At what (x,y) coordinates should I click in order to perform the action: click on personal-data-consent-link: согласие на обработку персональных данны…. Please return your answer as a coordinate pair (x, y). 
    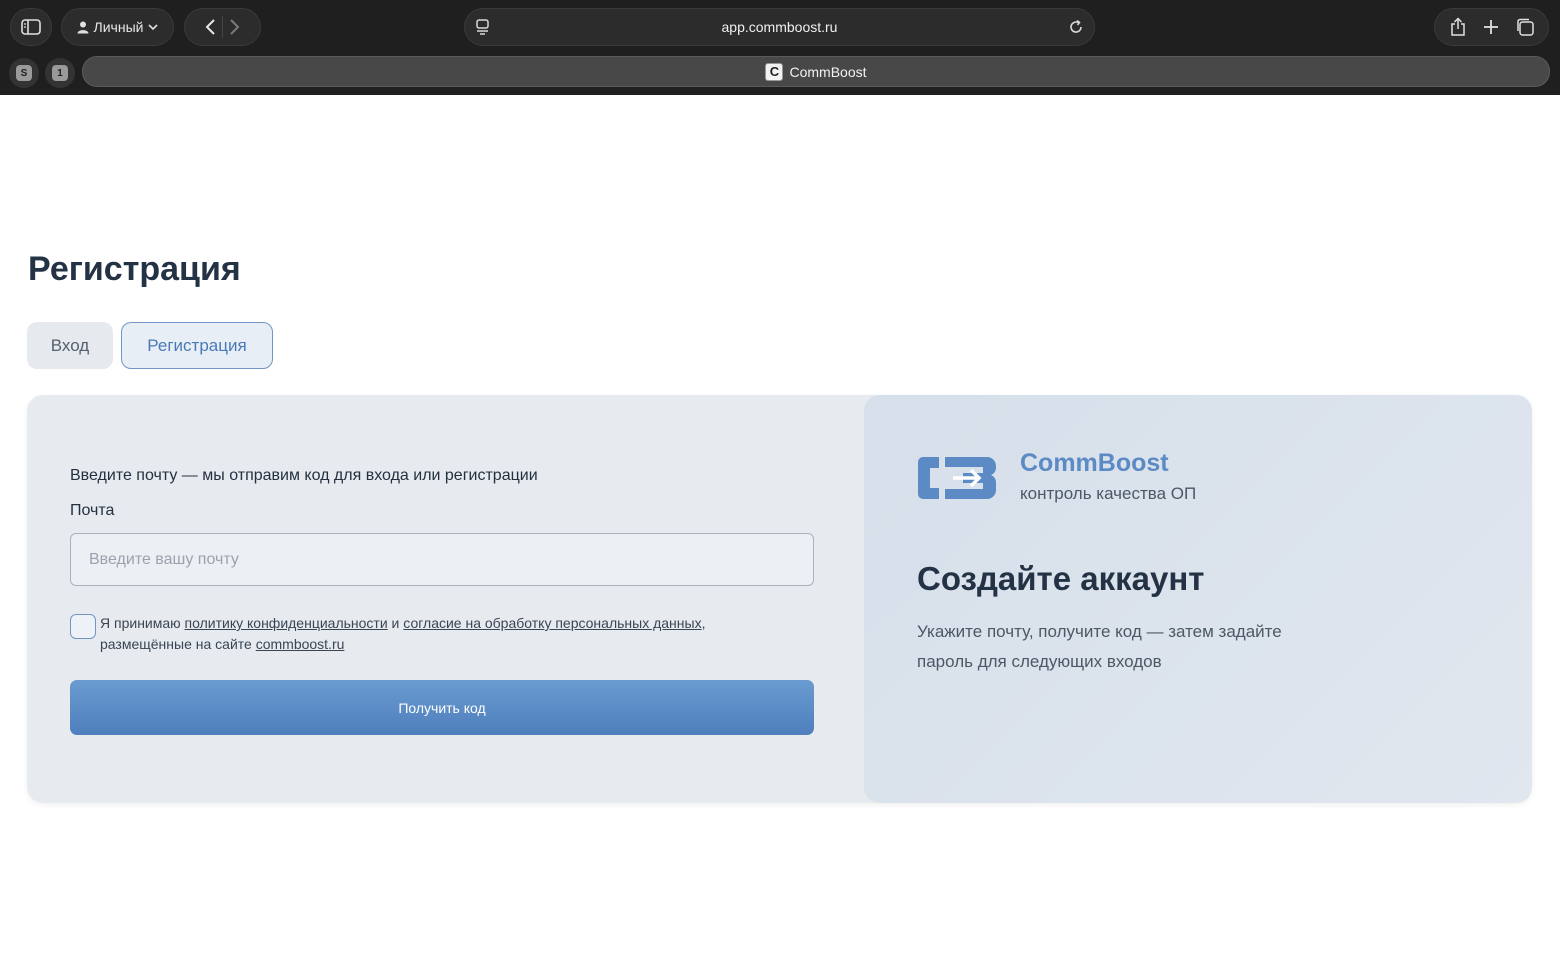
    Looking at the image, I should click on (552, 623).